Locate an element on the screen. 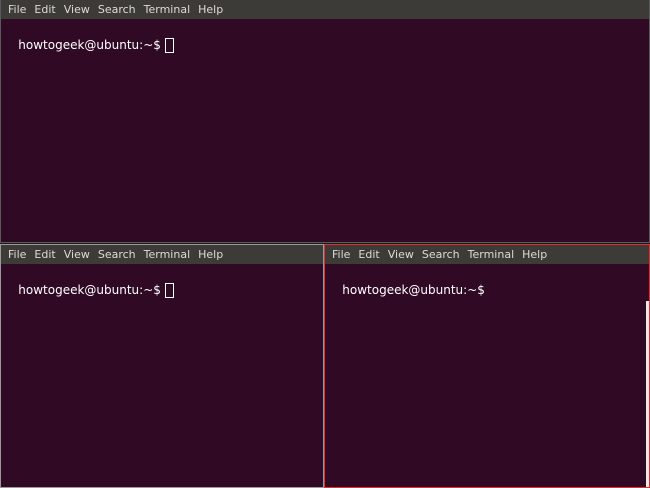  scrollbar is located at coordinates (647, 394).